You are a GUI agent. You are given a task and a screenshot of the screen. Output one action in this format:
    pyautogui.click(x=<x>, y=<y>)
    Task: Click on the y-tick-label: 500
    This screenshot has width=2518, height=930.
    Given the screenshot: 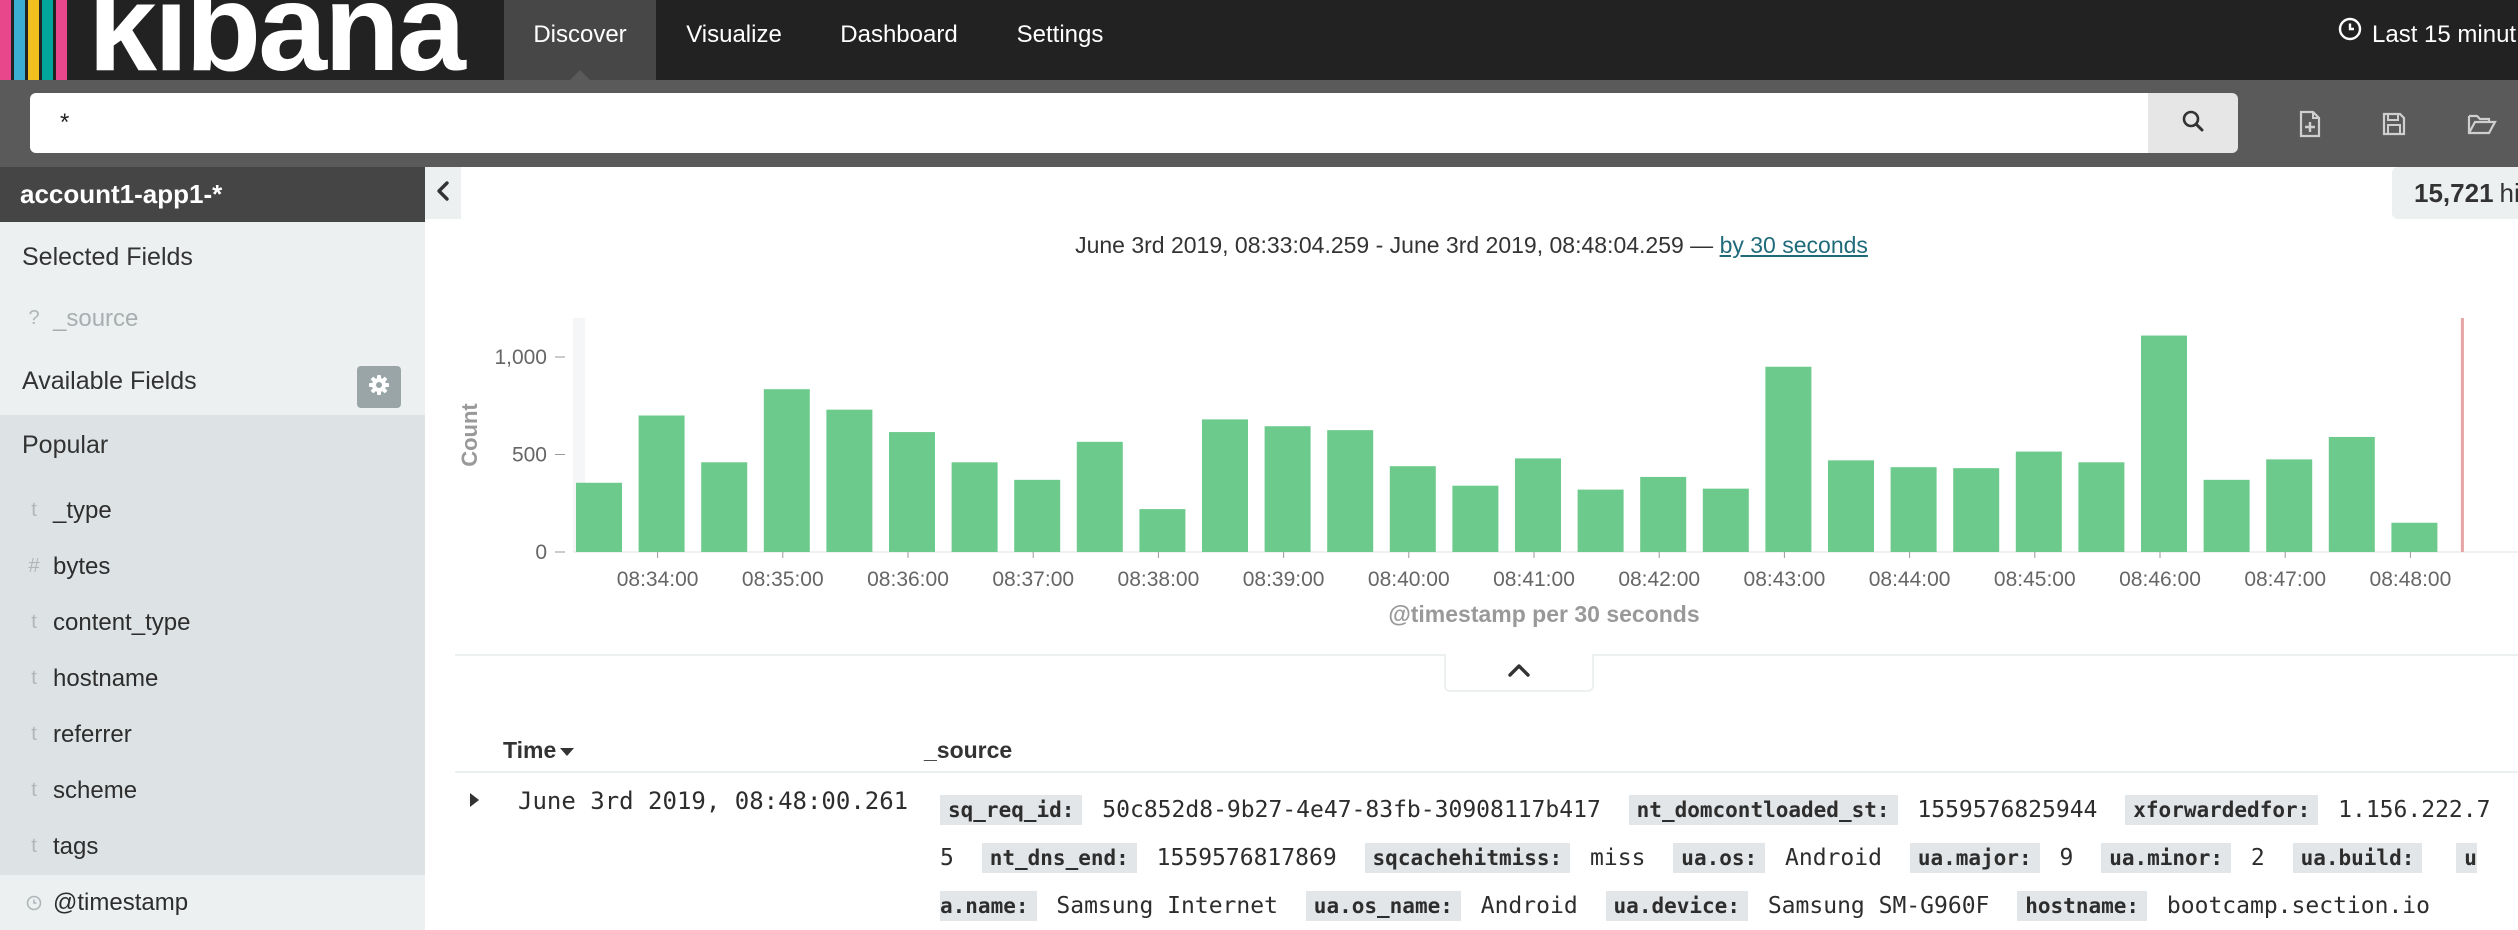 What is the action you would take?
    pyautogui.click(x=529, y=455)
    